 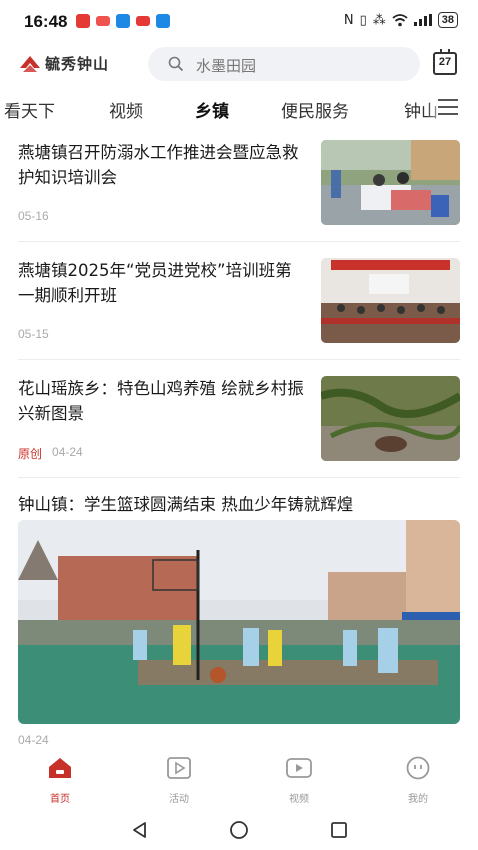 I want to click on category-tabs: 看天下 视频 乡镇 便民服务 钟山, so click(x=239, y=108).